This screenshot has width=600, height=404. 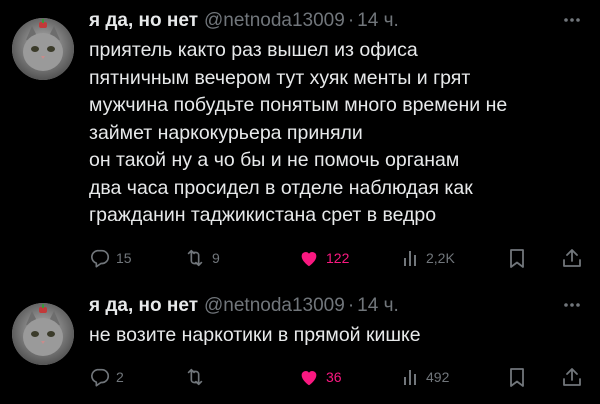 What do you see at coordinates (255, 335) in the screenshot?
I see `tweet-text-line: не возите наркотики в прямой кишке` at bounding box center [255, 335].